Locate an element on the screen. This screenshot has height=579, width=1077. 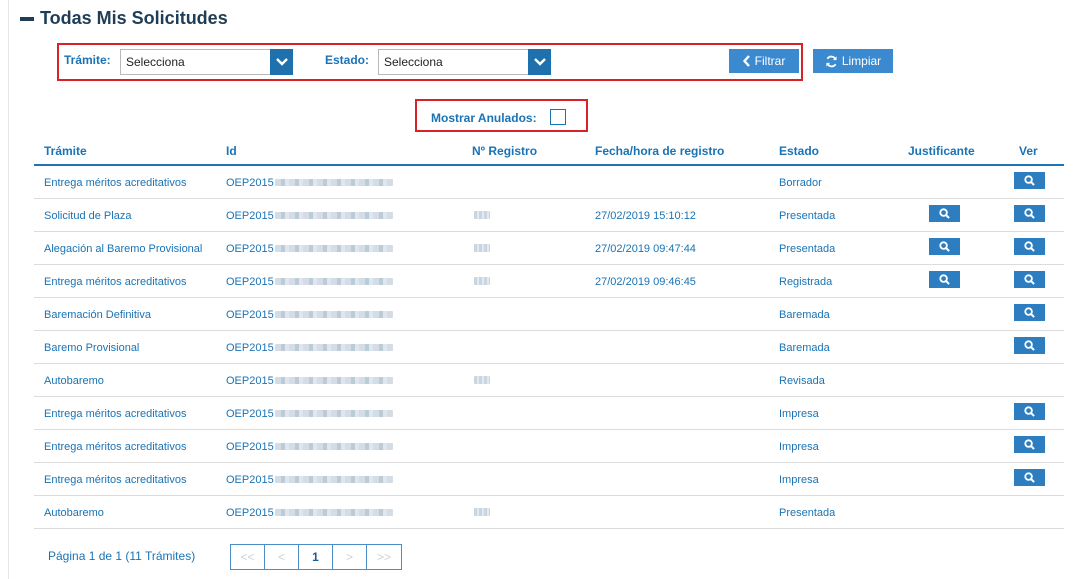
tramite-cell: Baremación Definitiva is located at coordinates (97, 315).